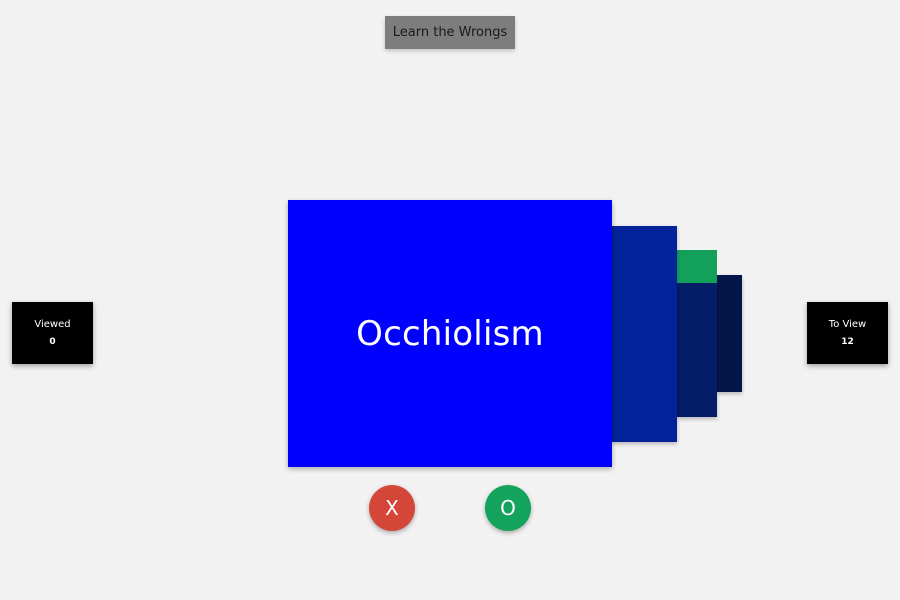  I want to click on stacked-card-third, so click(697, 350).